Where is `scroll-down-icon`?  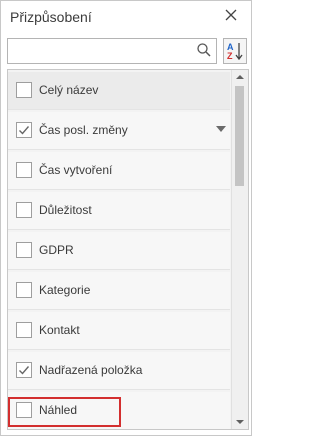
scroll-down-icon is located at coordinates (240, 422).